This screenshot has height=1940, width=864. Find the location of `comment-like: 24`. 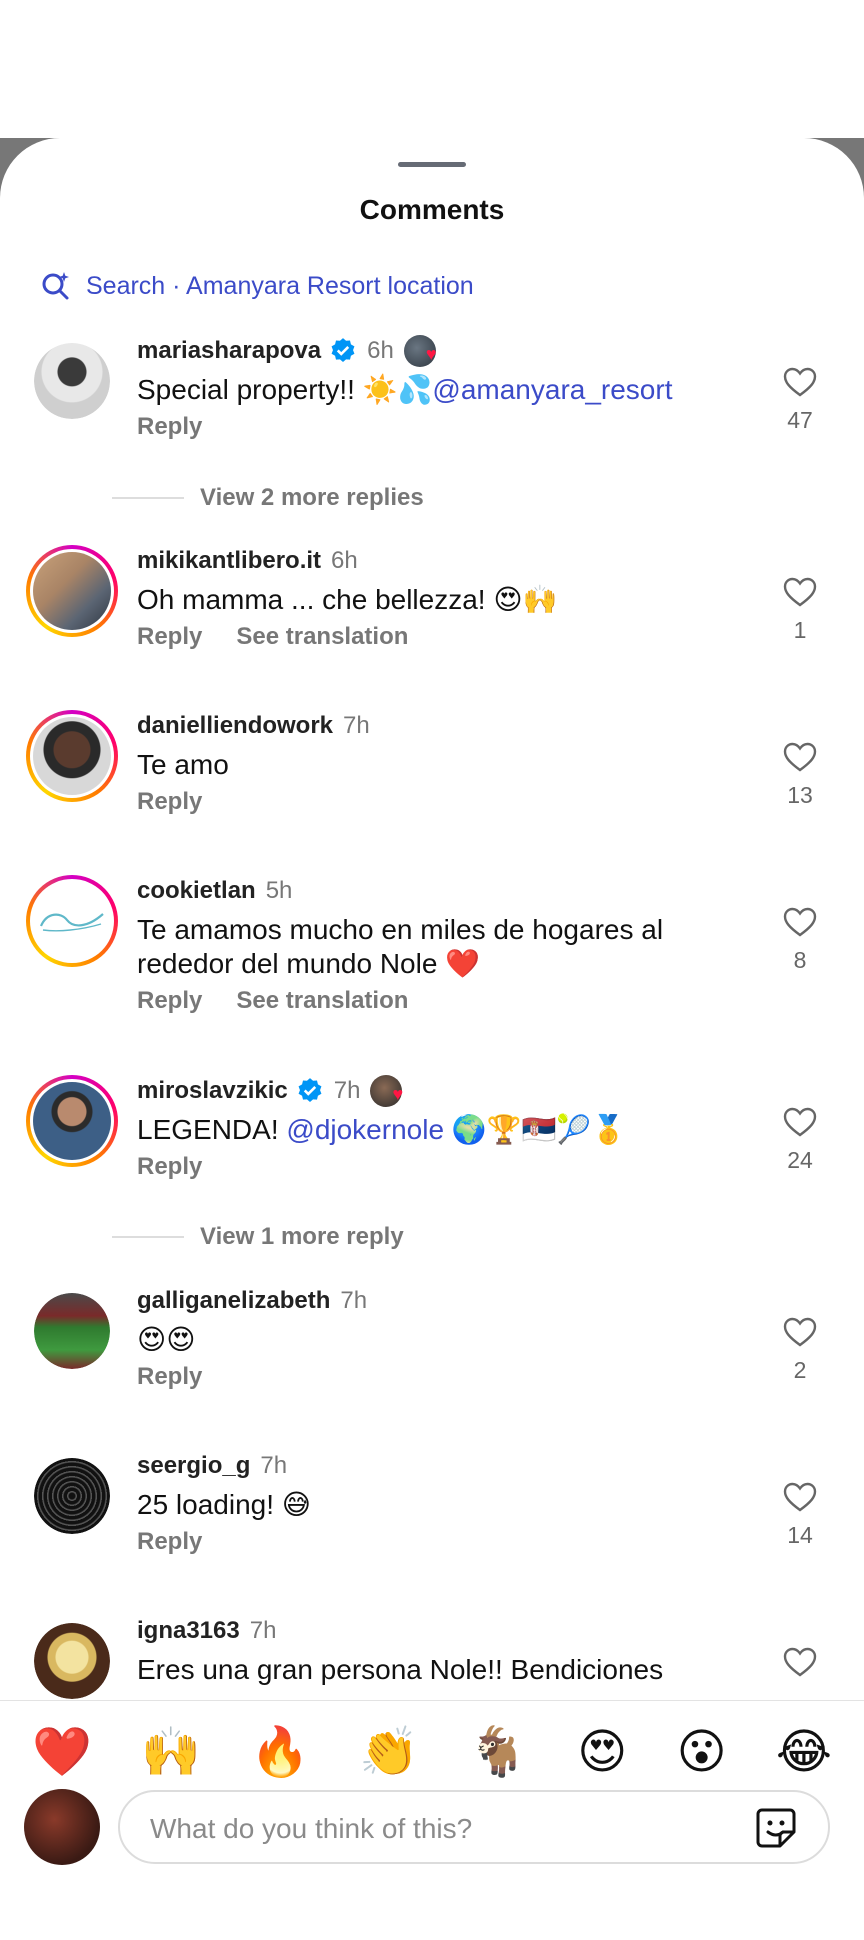

comment-like: 24 is located at coordinates (800, 1140).